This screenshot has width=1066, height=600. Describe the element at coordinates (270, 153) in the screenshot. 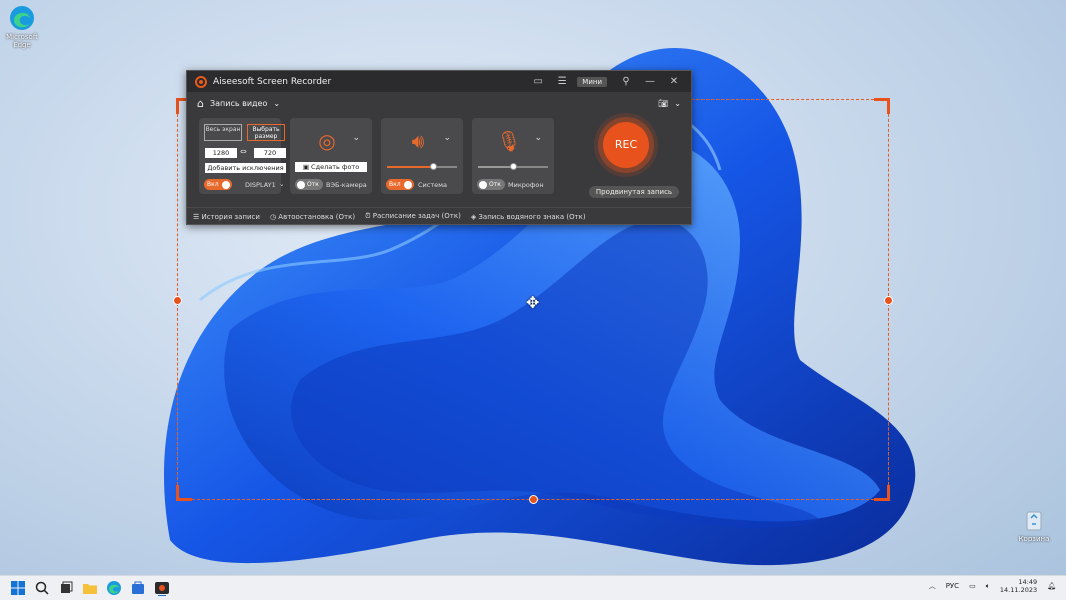

I see `height-input: 720` at that location.